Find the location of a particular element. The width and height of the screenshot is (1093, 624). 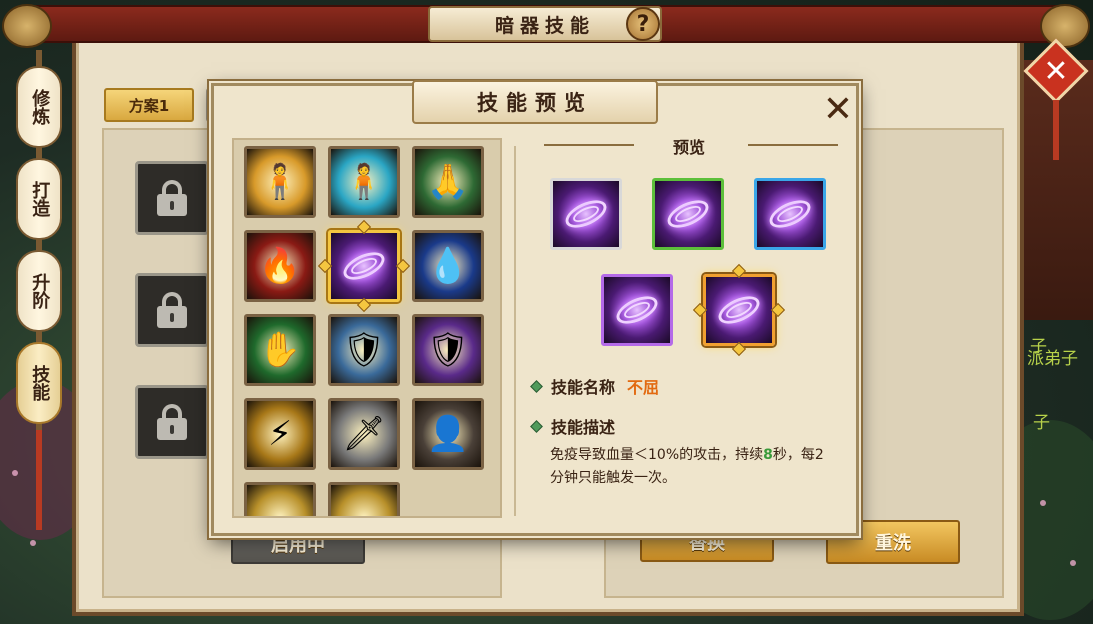

side-tab-forge: 打造 is located at coordinates (39, 199).